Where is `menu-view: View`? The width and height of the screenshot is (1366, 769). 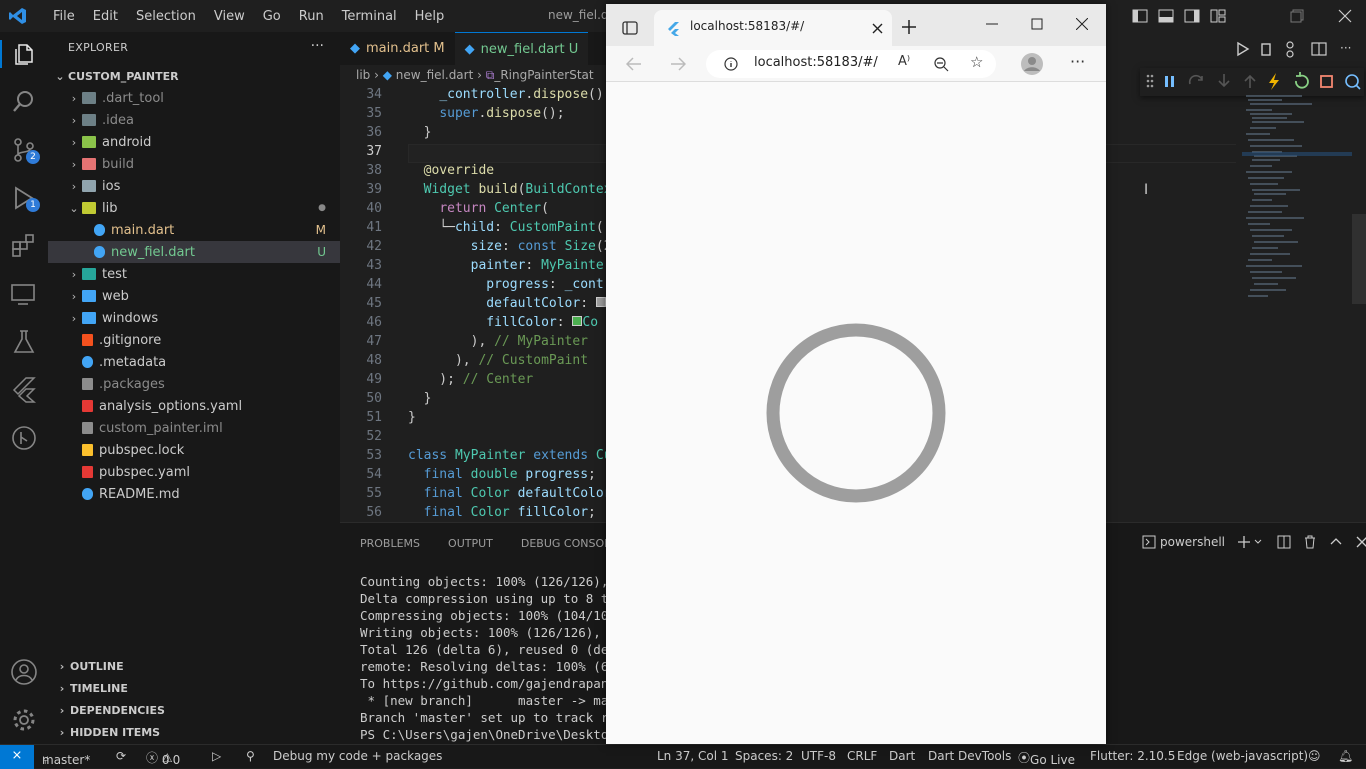
menu-view: View is located at coordinates (229, 16).